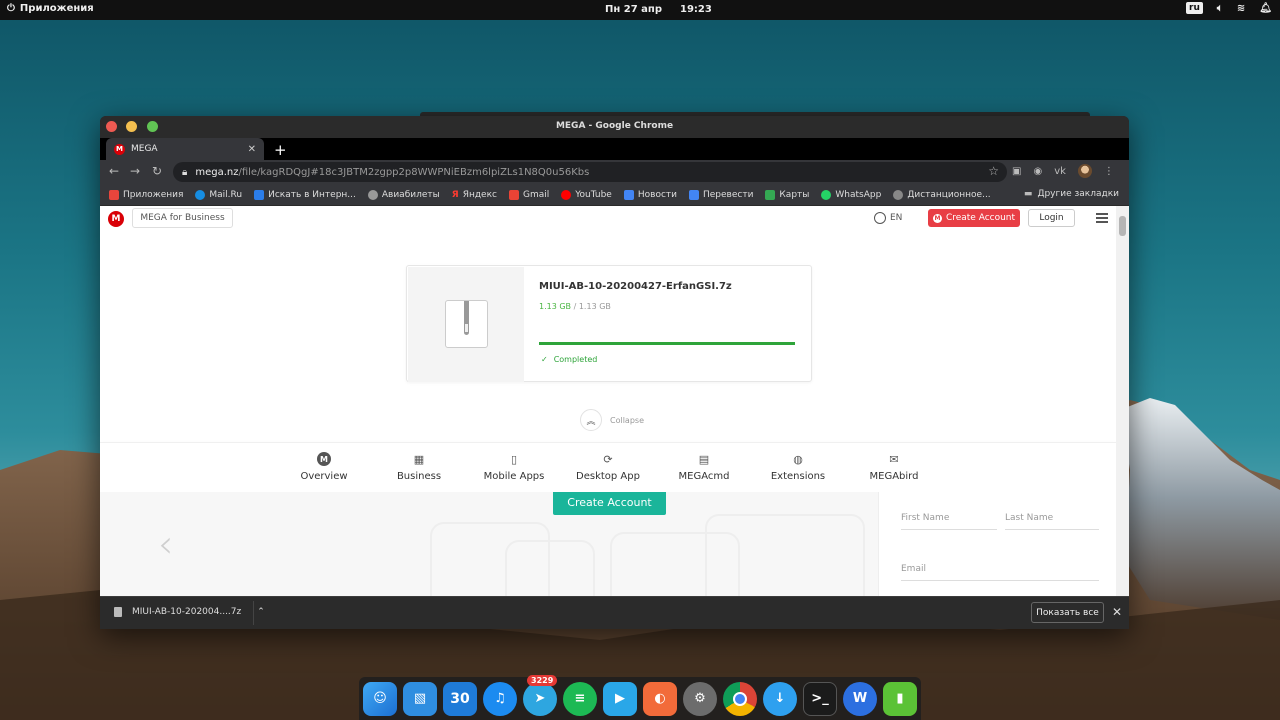 The image size is (1280, 720). I want to click on chevron-left-icon: ‹, so click(165, 544).